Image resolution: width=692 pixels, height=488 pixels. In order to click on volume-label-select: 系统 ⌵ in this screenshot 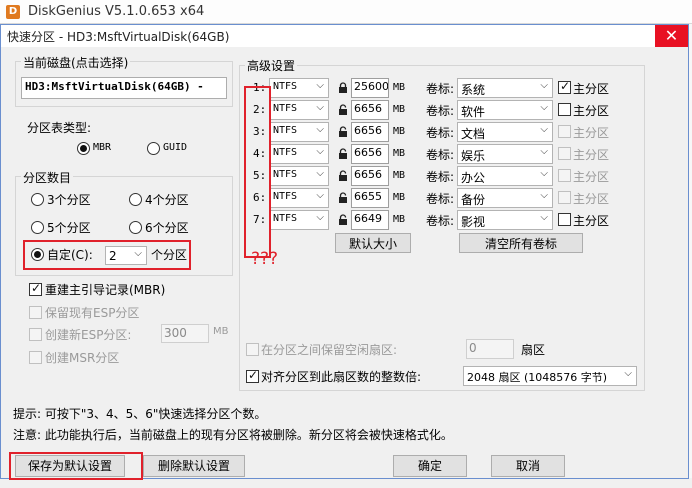, I will do `click(505, 88)`.